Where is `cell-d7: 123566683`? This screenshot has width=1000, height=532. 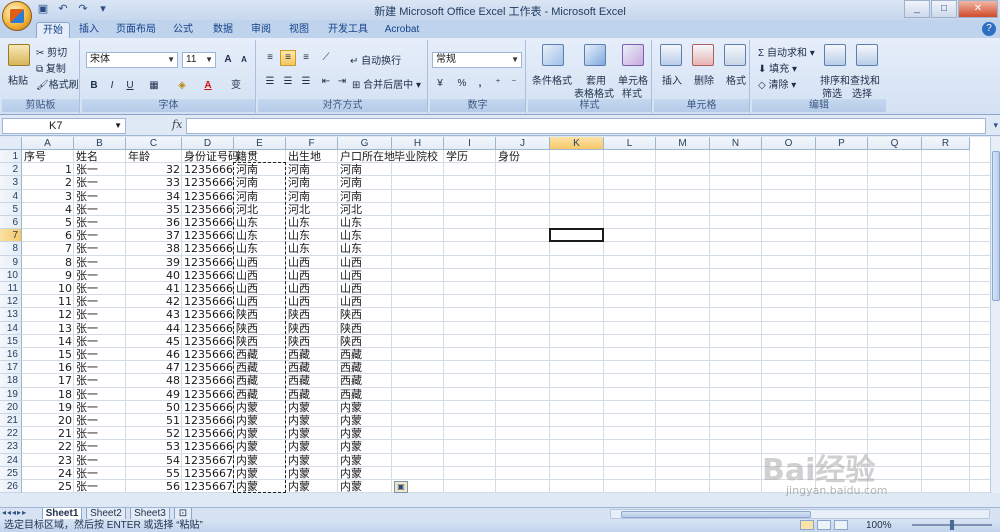
cell-d7: 123566683 is located at coordinates (208, 235).